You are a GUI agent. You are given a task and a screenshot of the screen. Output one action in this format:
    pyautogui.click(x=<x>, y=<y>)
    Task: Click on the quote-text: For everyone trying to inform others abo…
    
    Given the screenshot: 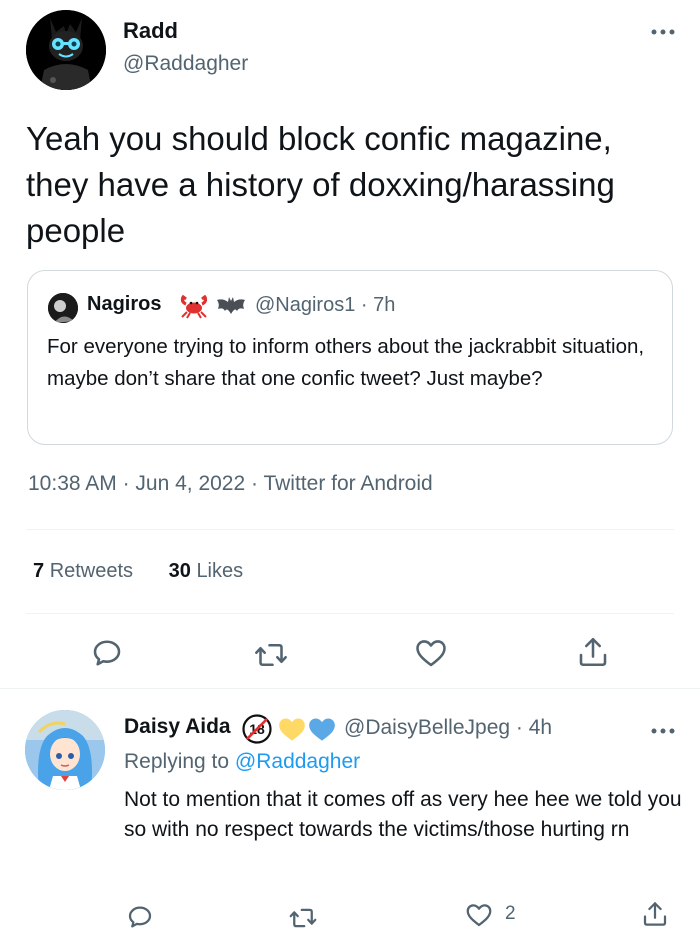 What is the action you would take?
    pyautogui.click(x=346, y=362)
    